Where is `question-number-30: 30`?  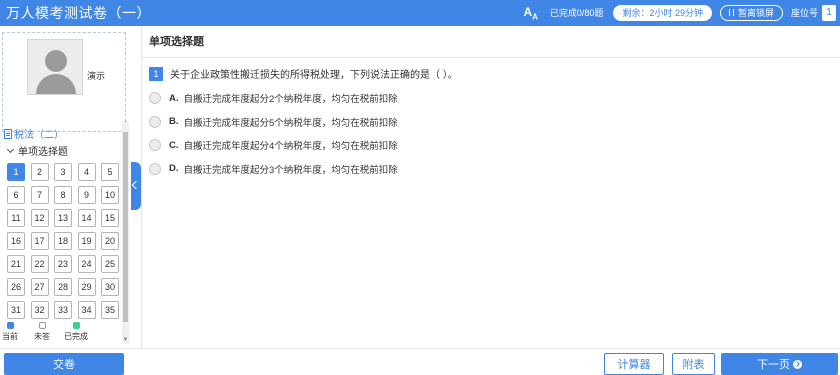
question-number-30: 30 is located at coordinates (110, 287).